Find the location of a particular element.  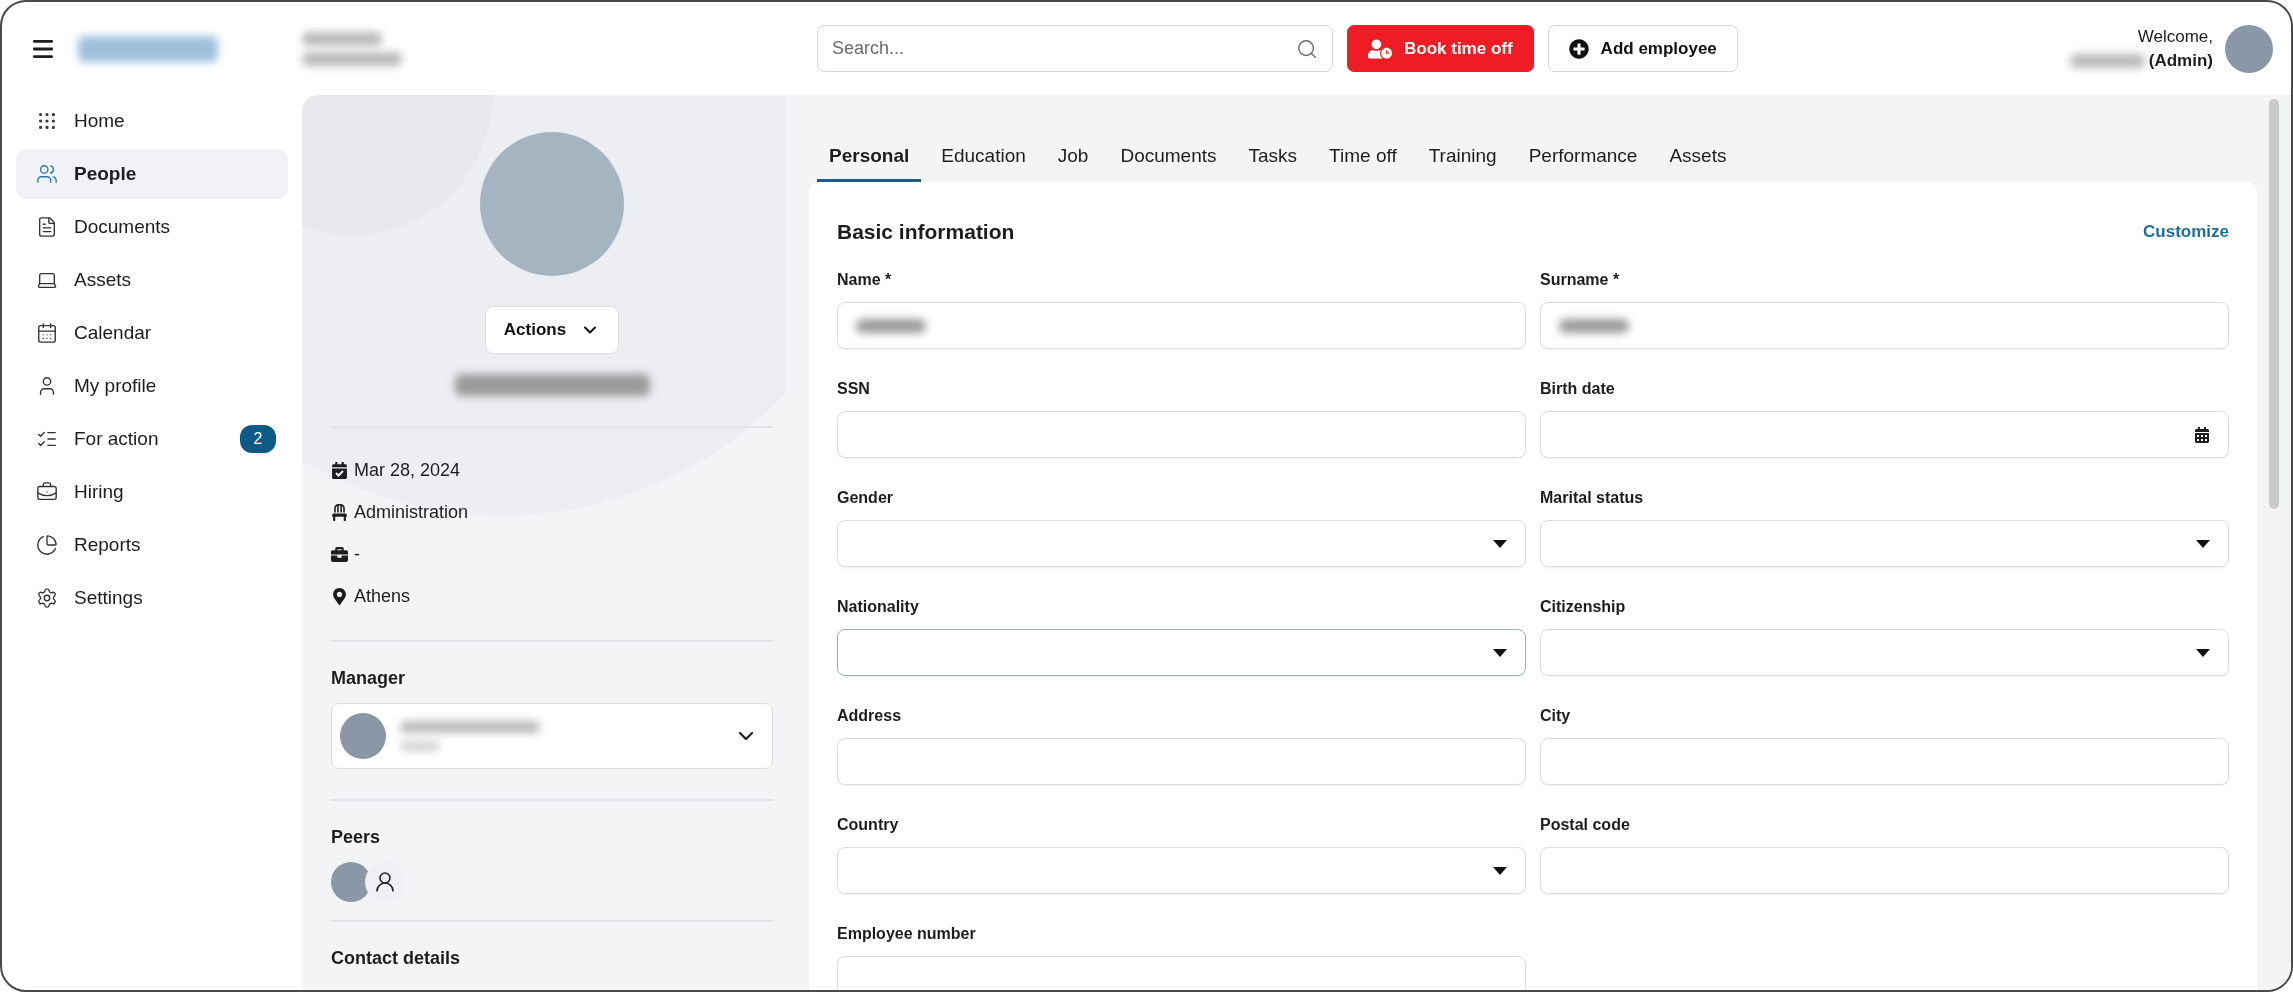

calendar-check-icon is located at coordinates (339, 470).